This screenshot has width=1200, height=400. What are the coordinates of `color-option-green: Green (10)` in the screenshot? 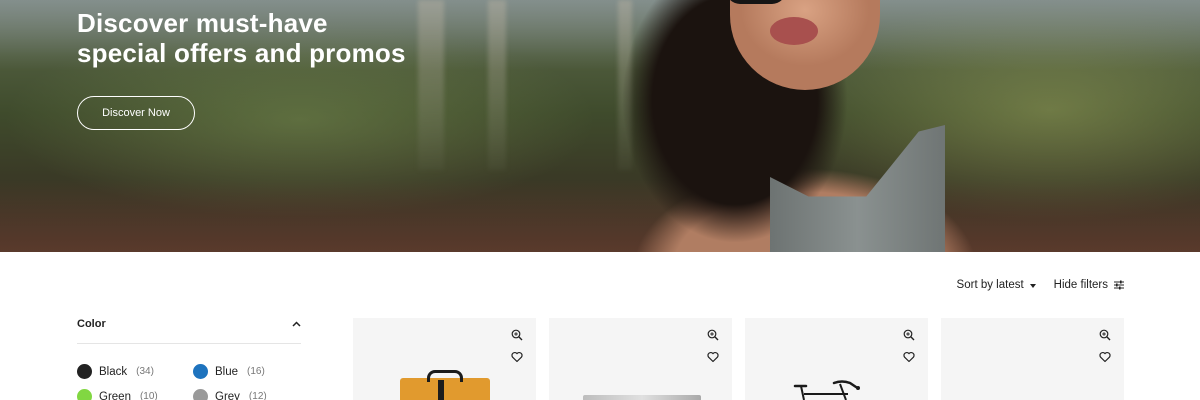 It's located at (117, 394).